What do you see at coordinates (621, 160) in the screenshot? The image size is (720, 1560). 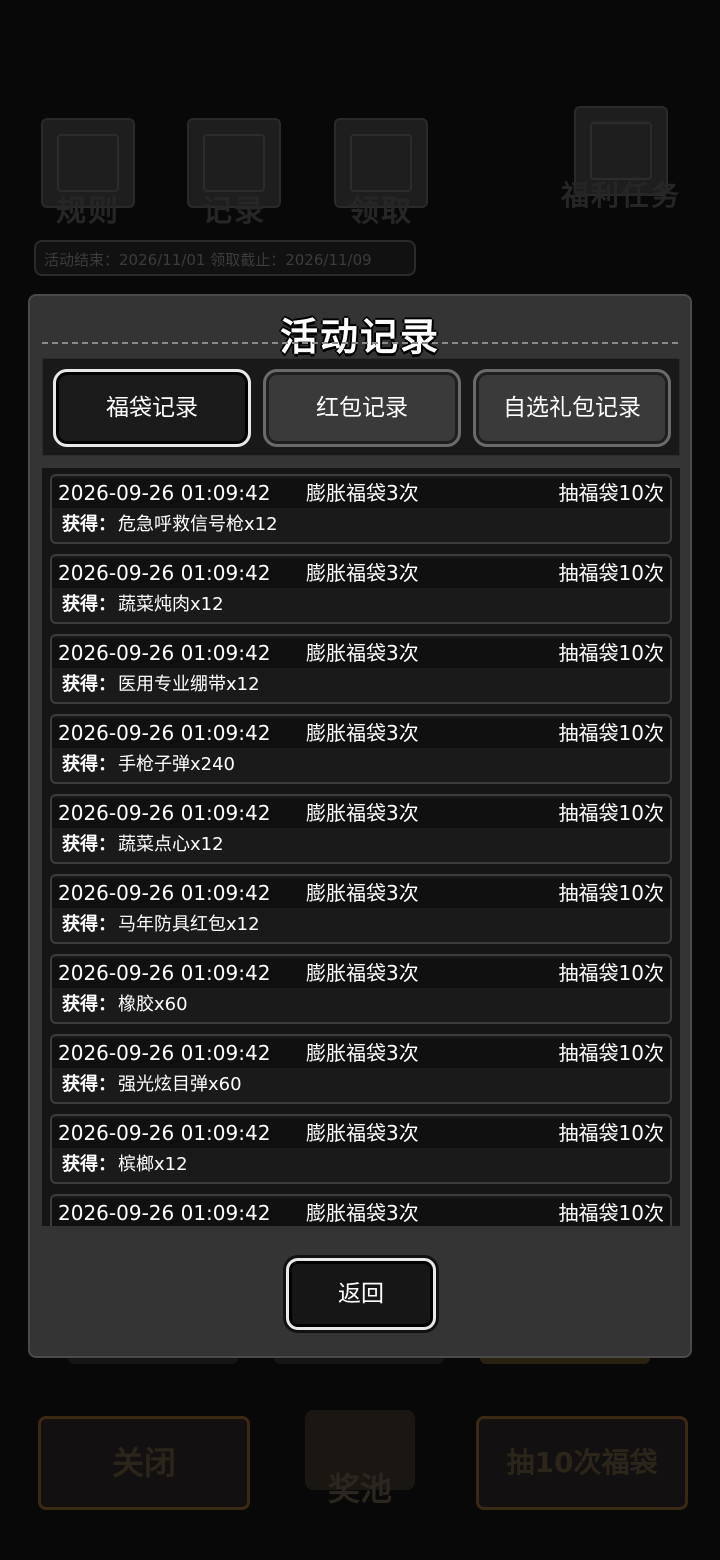 I see `welfare-task-icon-button: 福利任务` at bounding box center [621, 160].